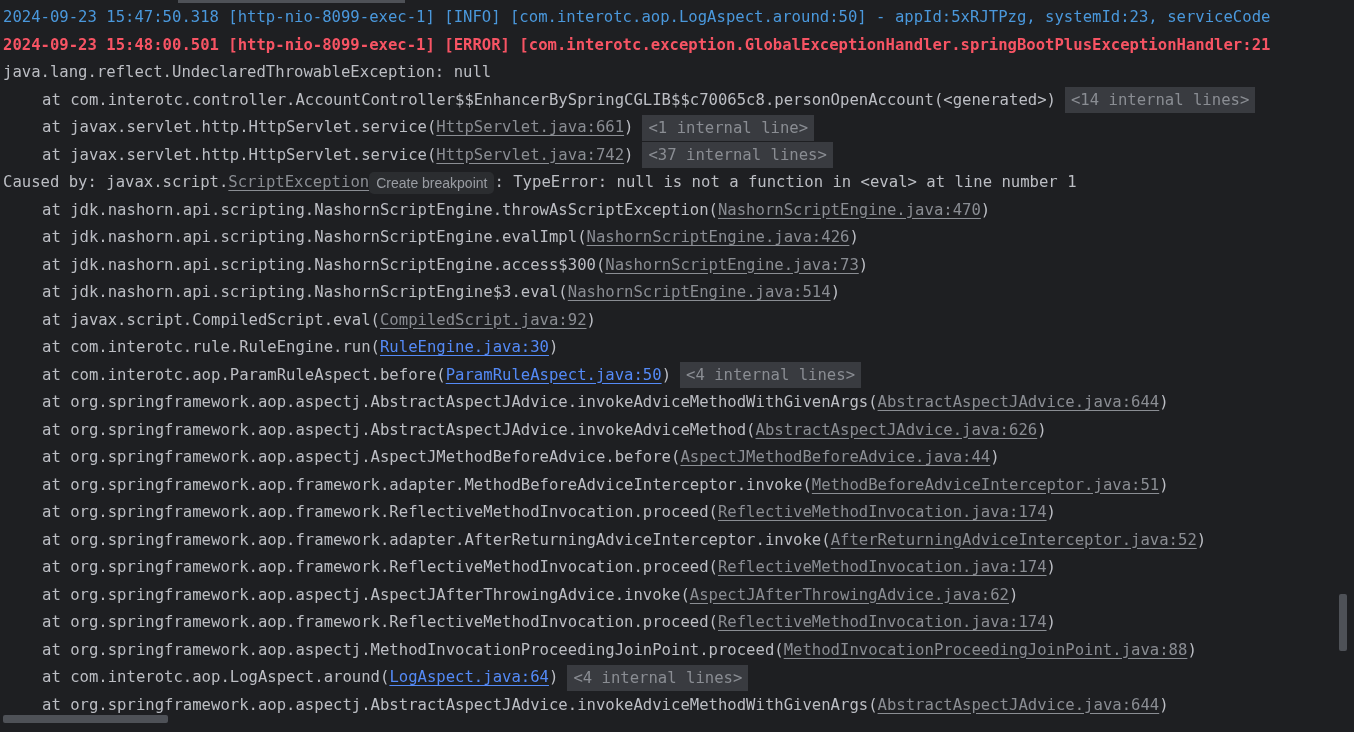  What do you see at coordinates (116, 182) in the screenshot?
I see `log-text: Caused by: javax.script.` at bounding box center [116, 182].